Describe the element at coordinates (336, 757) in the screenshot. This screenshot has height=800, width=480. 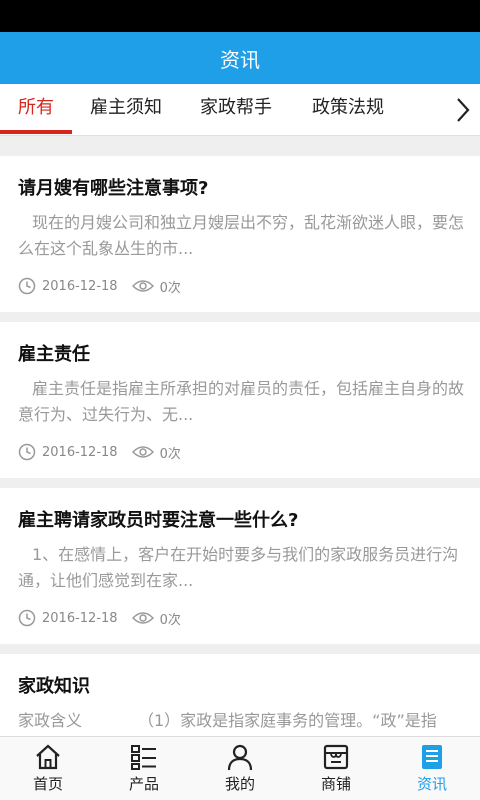
I see `shop-icon` at that location.